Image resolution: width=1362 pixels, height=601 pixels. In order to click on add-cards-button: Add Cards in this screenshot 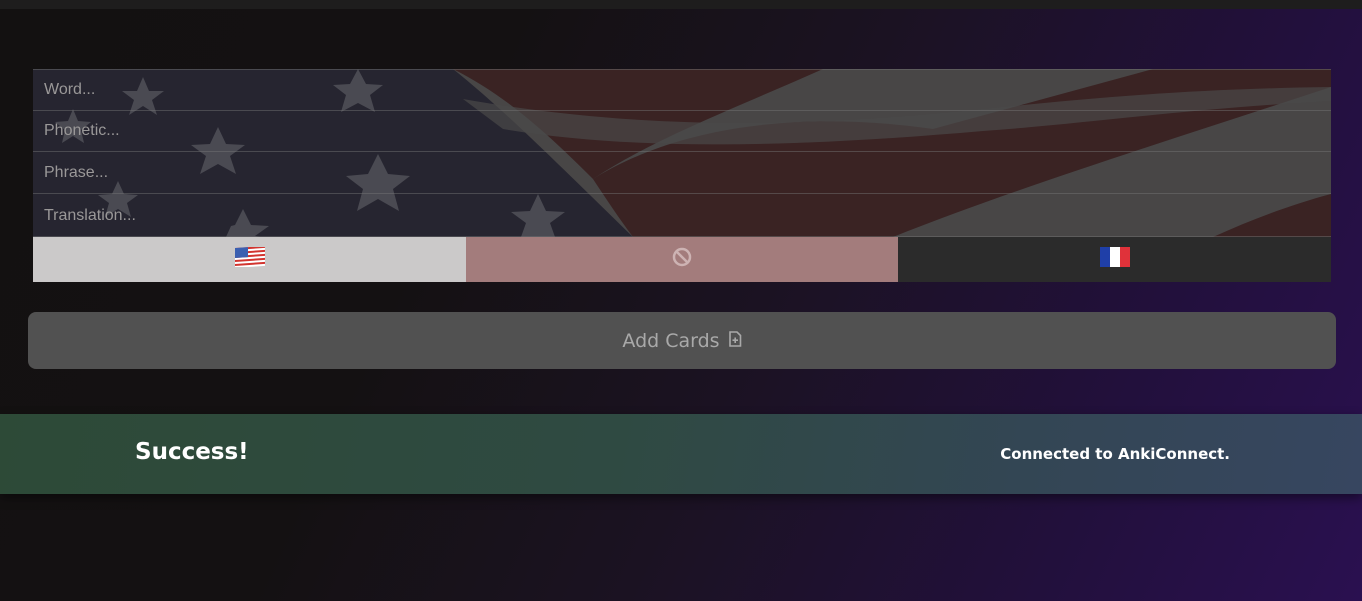, I will do `click(682, 340)`.